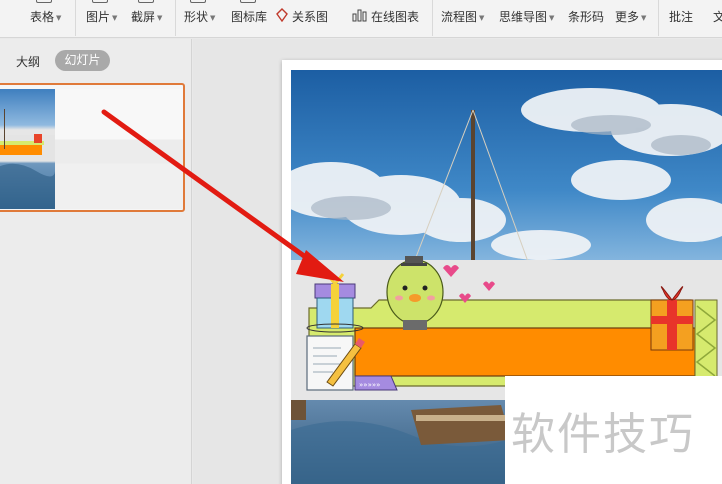 The image size is (722, 484). What do you see at coordinates (28, 61) in the screenshot?
I see `tab-outline: 大纲` at bounding box center [28, 61].